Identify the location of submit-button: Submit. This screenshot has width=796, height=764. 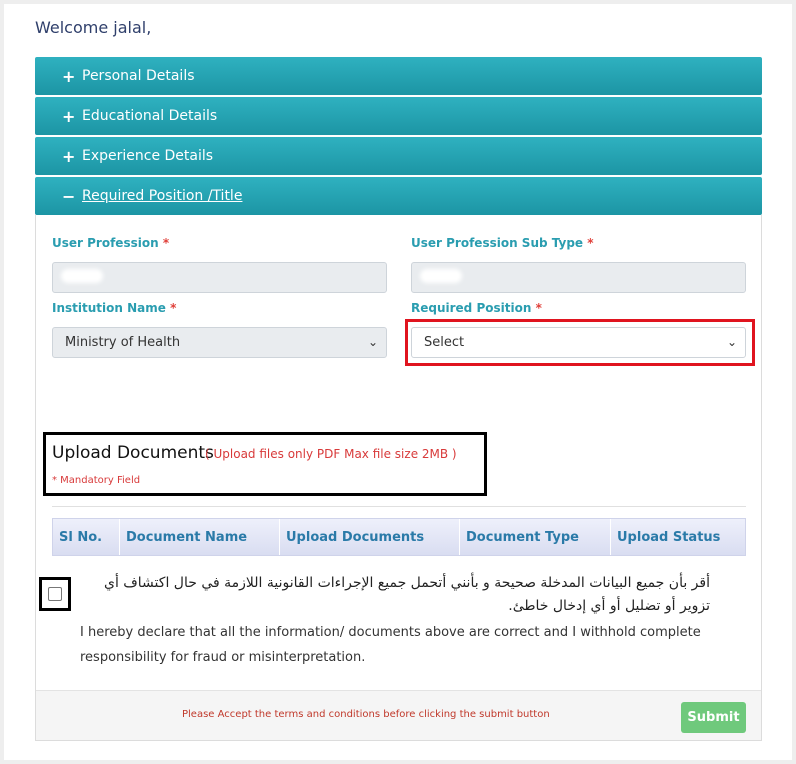
(713, 717).